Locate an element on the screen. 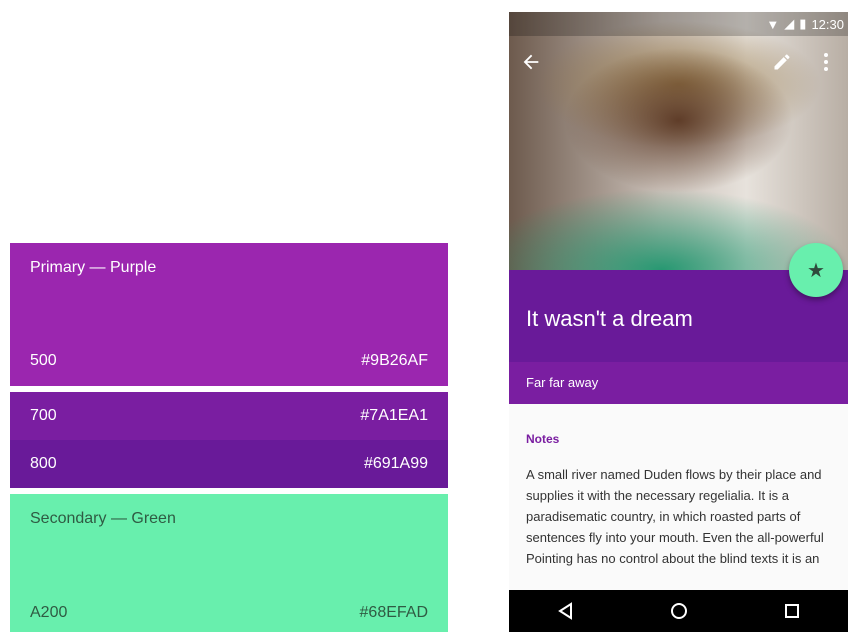 This screenshot has height=632, width=848. recents-square-icon is located at coordinates (792, 611).